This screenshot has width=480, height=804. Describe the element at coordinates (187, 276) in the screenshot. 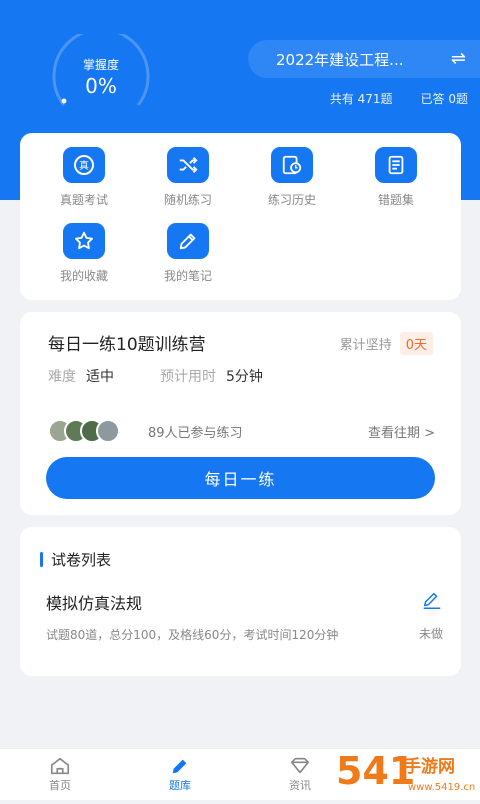

I see `tool-label: 我的笔记` at that location.